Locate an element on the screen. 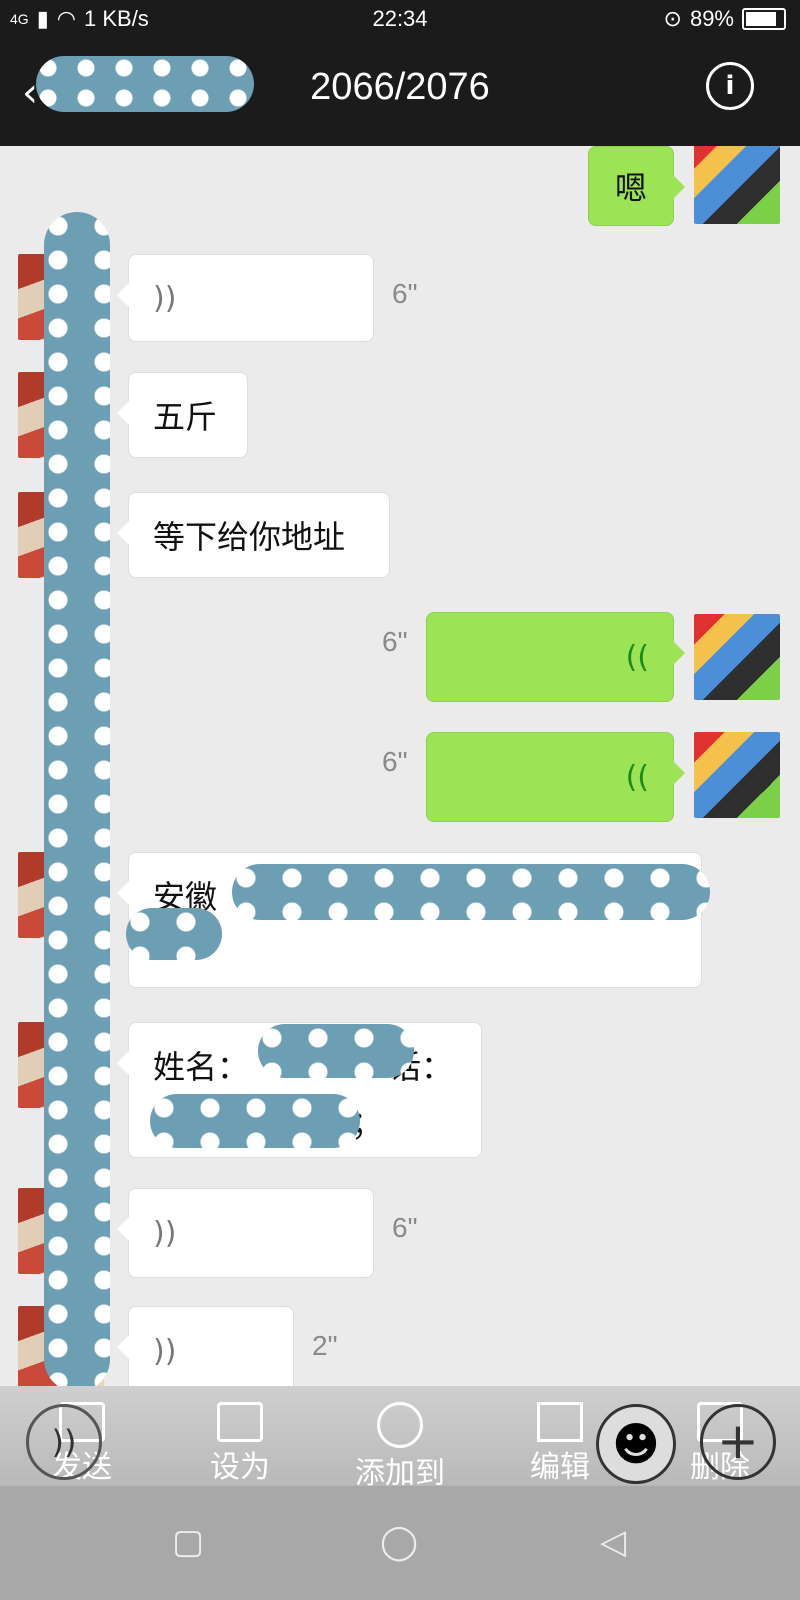 This screenshot has width=800, height=1600. battery-percent: 89% is located at coordinates (711, 18).